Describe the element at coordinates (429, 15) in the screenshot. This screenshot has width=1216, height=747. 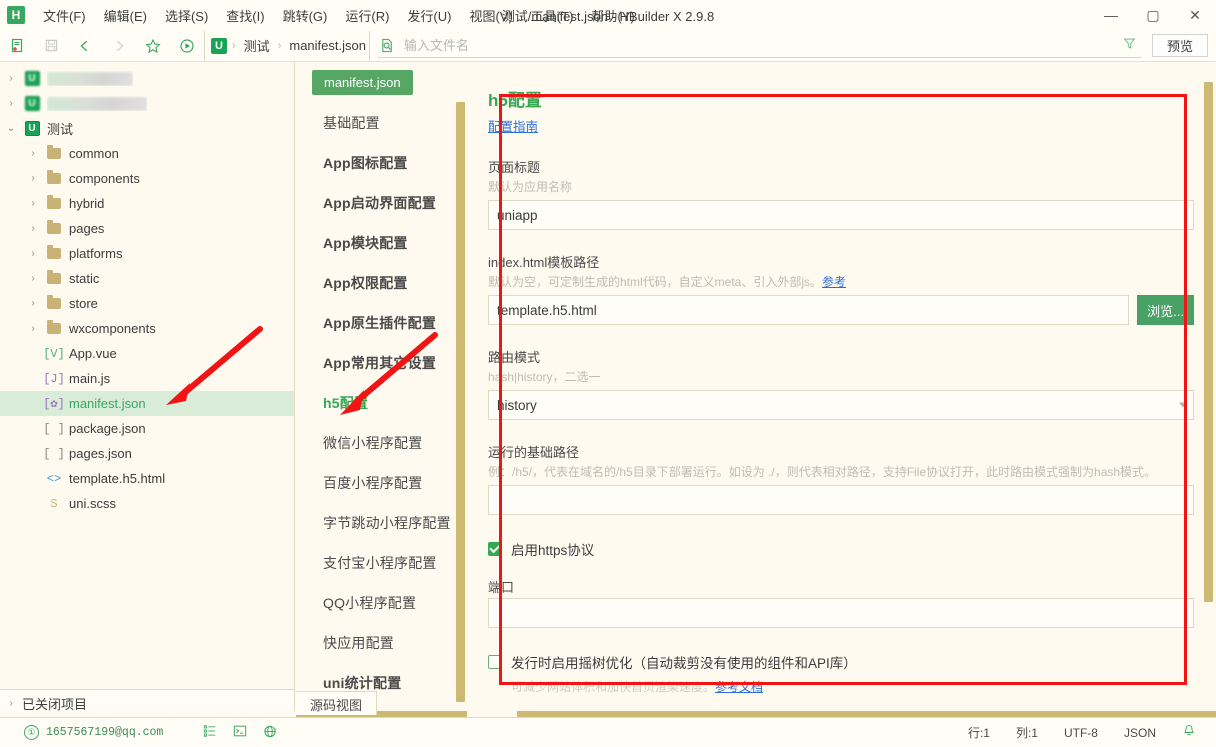
I see `menu-item-7: 发行(U)` at that location.